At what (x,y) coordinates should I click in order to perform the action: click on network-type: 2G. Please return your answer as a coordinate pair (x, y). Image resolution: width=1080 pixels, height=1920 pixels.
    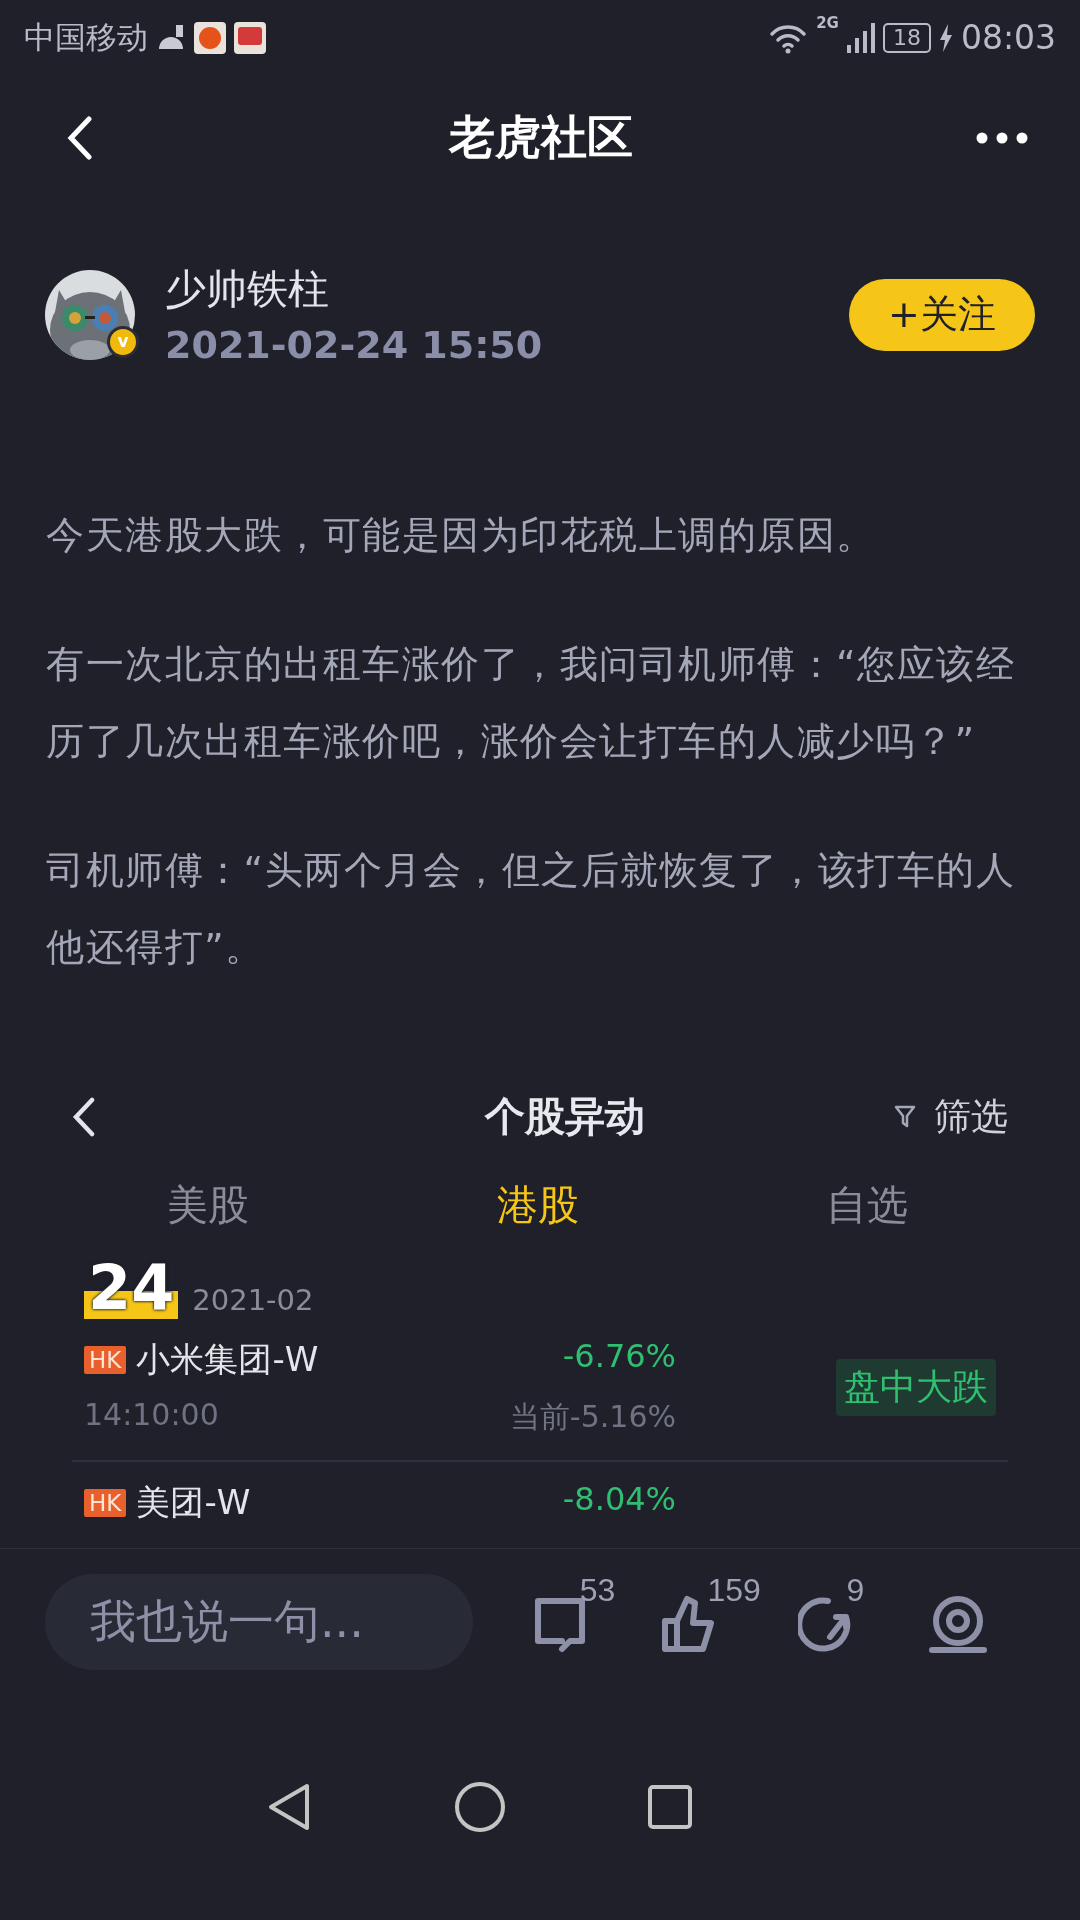
    Looking at the image, I should click on (827, 23).